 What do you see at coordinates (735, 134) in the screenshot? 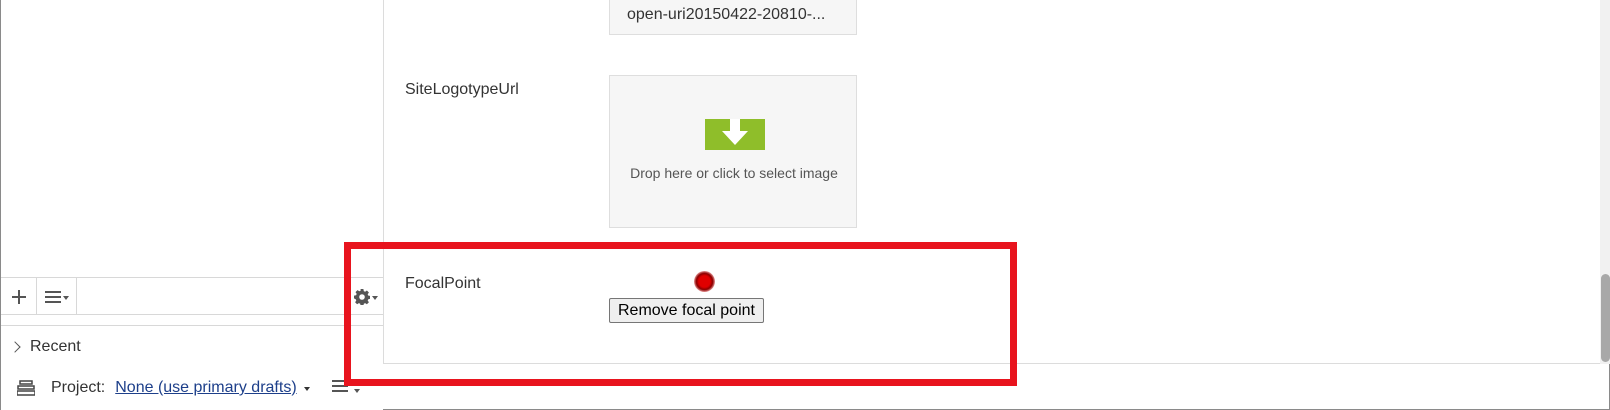
I see `download-arrow-icon` at bounding box center [735, 134].